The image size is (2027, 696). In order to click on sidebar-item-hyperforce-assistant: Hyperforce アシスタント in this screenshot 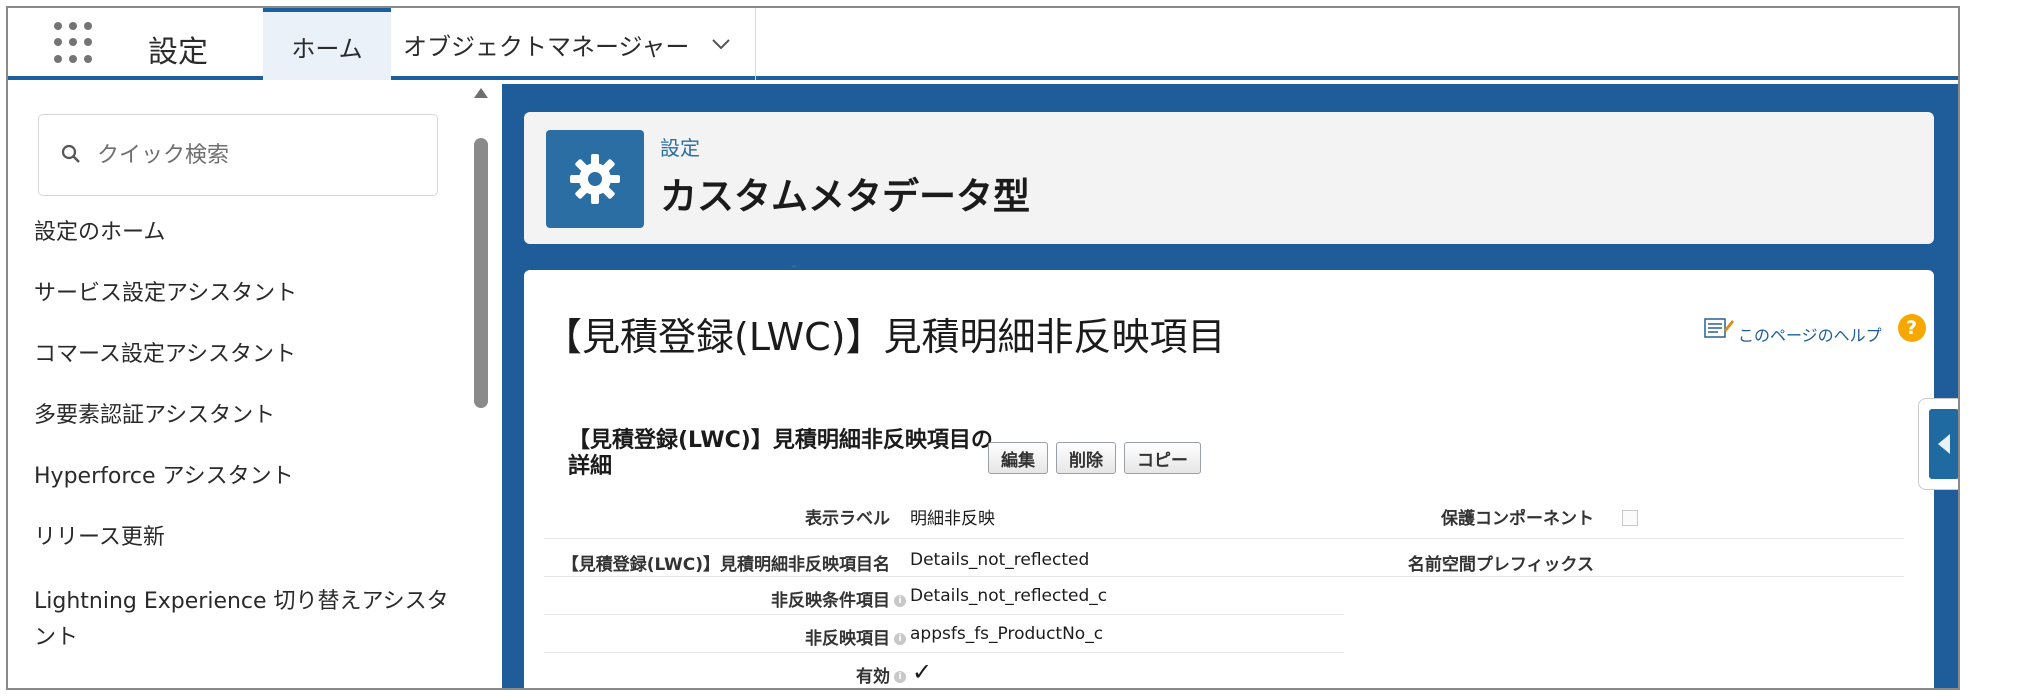, I will do `click(249, 492)`.